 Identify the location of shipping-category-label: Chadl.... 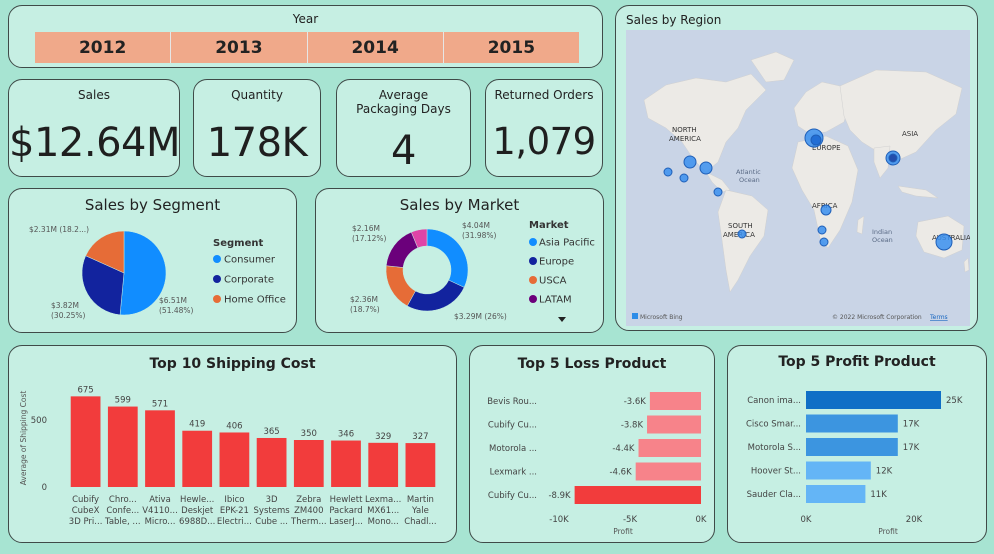
(420, 522).